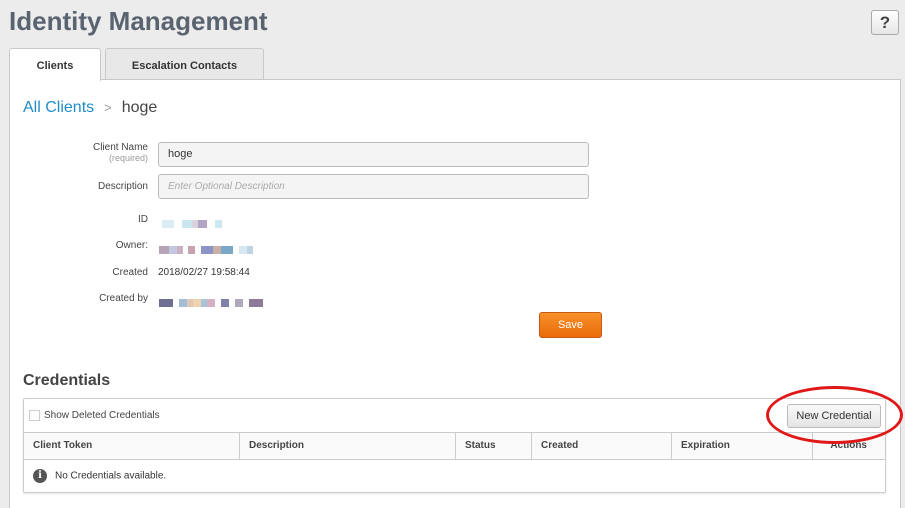  What do you see at coordinates (131, 245) in the screenshot?
I see `owner-label: Owner:` at bounding box center [131, 245].